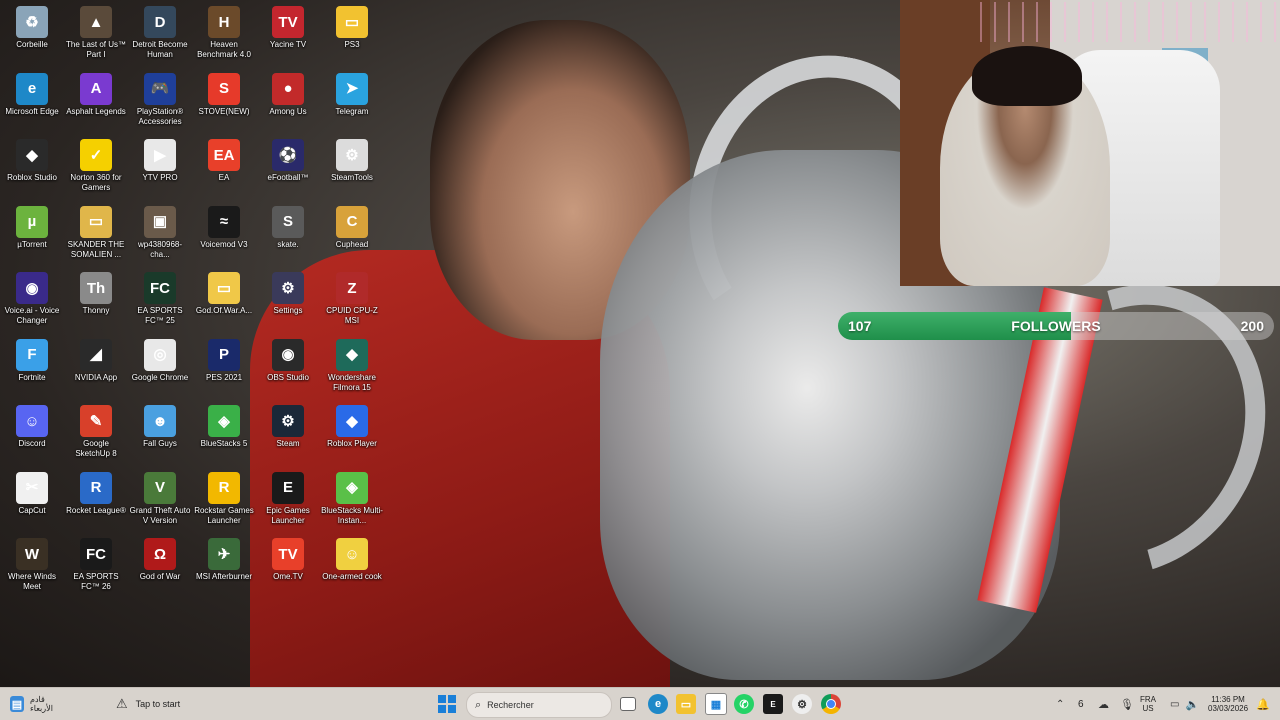 The width and height of the screenshot is (1280, 720). Describe the element at coordinates (224, 232) in the screenshot. I see `desktop-icon: ≈ Voicemod V3` at that location.